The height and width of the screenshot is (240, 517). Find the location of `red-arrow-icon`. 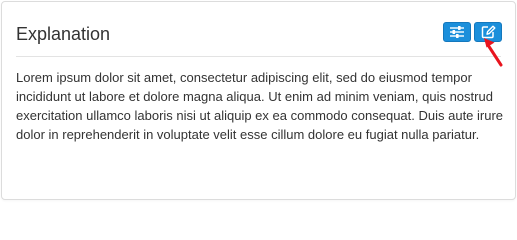

red-arrow-icon is located at coordinates (493, 54).